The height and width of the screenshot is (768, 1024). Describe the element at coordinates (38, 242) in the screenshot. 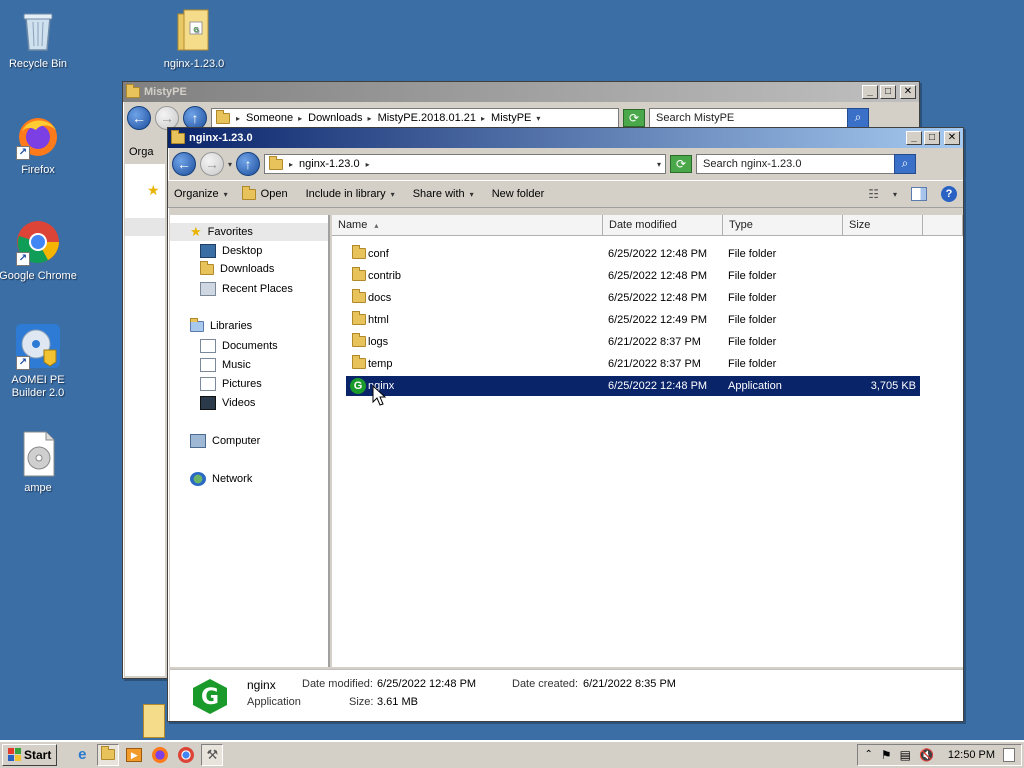

I see `chrome-icon: ↗` at that location.